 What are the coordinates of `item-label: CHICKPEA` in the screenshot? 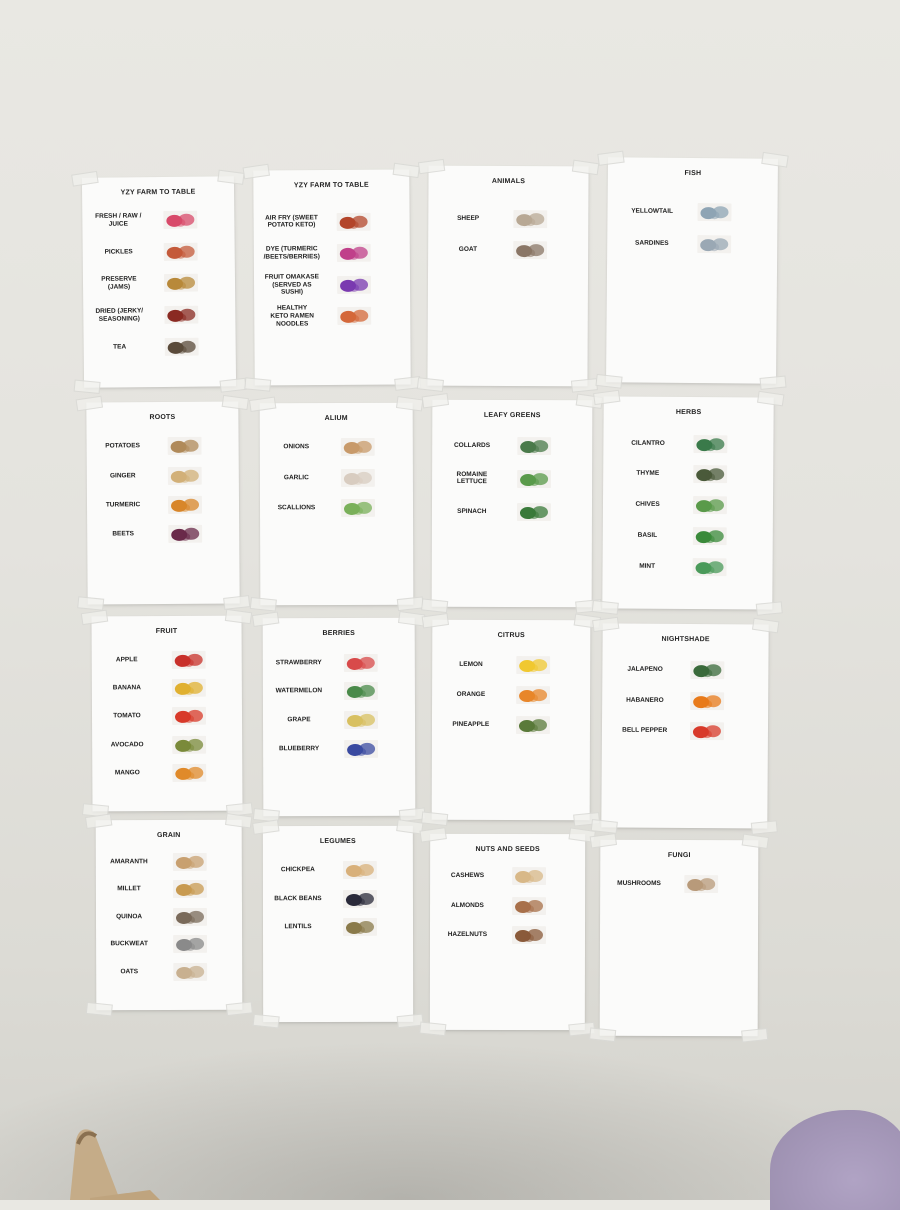 It's located at (297, 870).